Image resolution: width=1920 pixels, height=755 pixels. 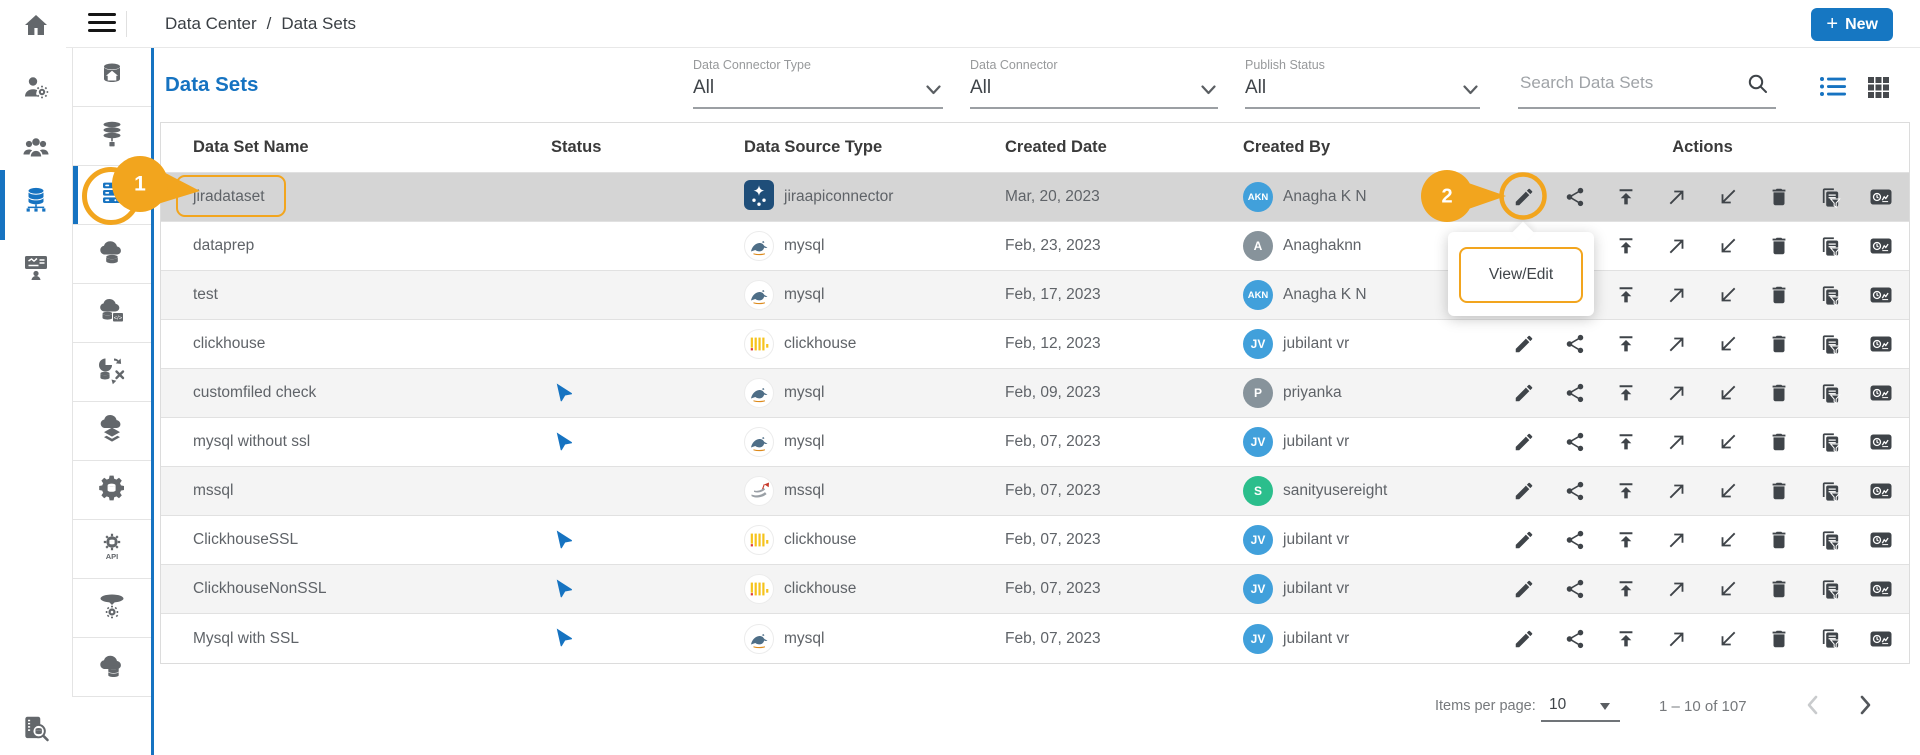 I want to click on data-connector-select: Data Connector All, so click(x=1094, y=83).